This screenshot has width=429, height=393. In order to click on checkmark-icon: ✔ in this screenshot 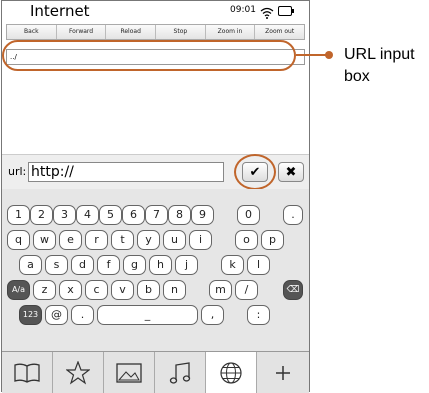, I will do `click(255, 172)`.